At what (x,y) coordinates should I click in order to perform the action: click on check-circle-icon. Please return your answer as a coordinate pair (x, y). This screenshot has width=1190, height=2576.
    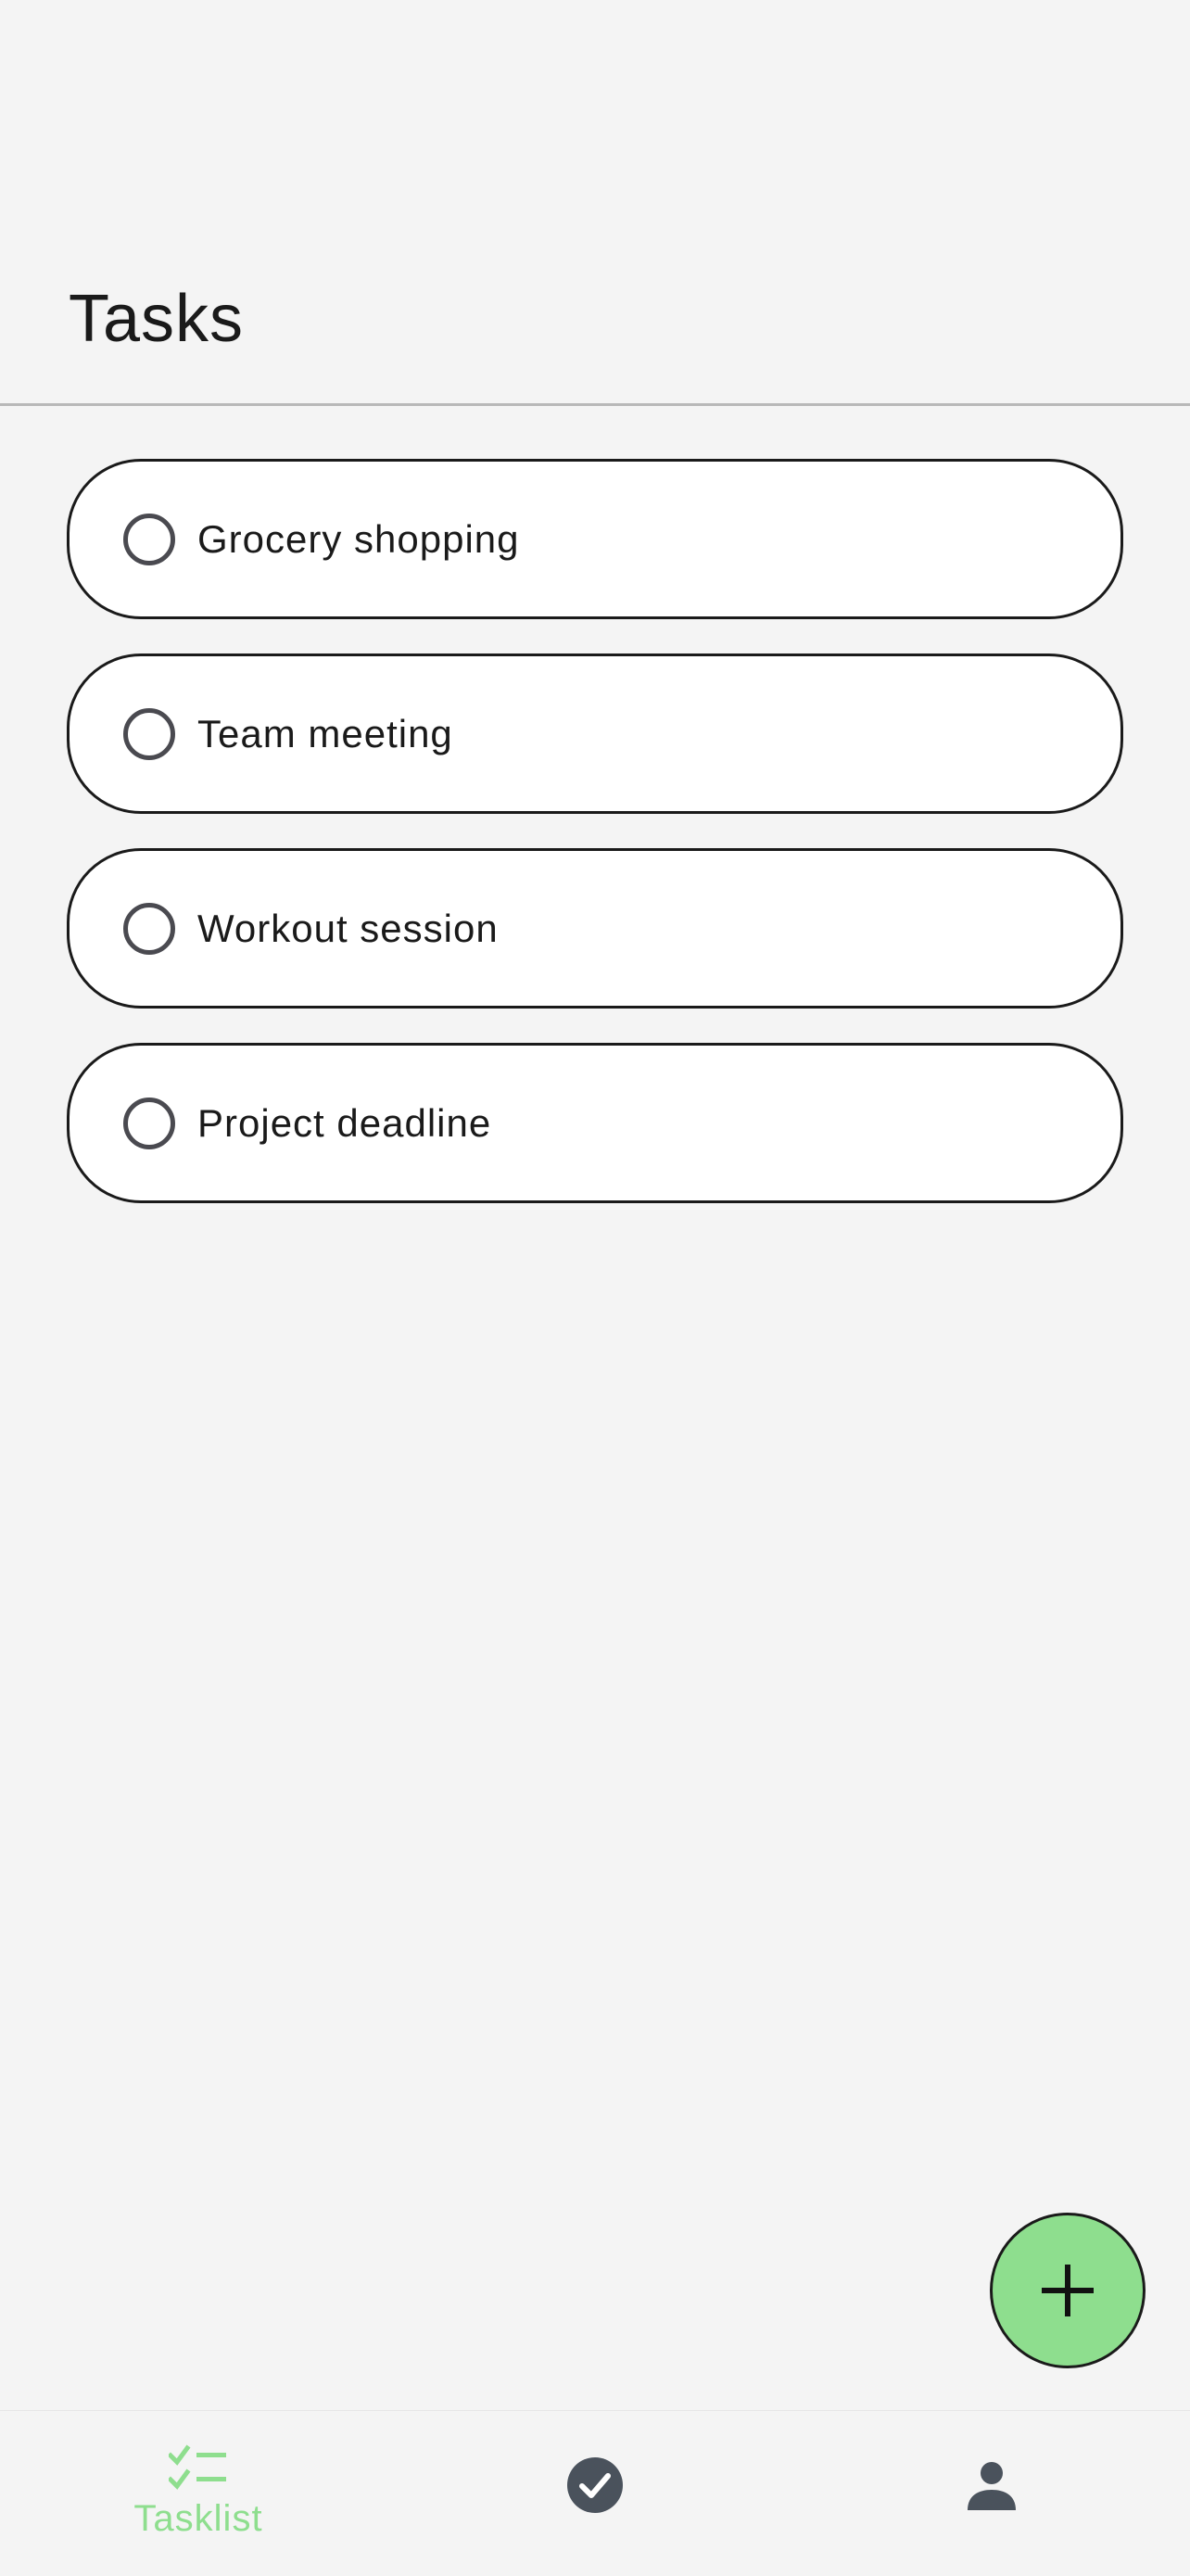
    Looking at the image, I should click on (595, 2485).